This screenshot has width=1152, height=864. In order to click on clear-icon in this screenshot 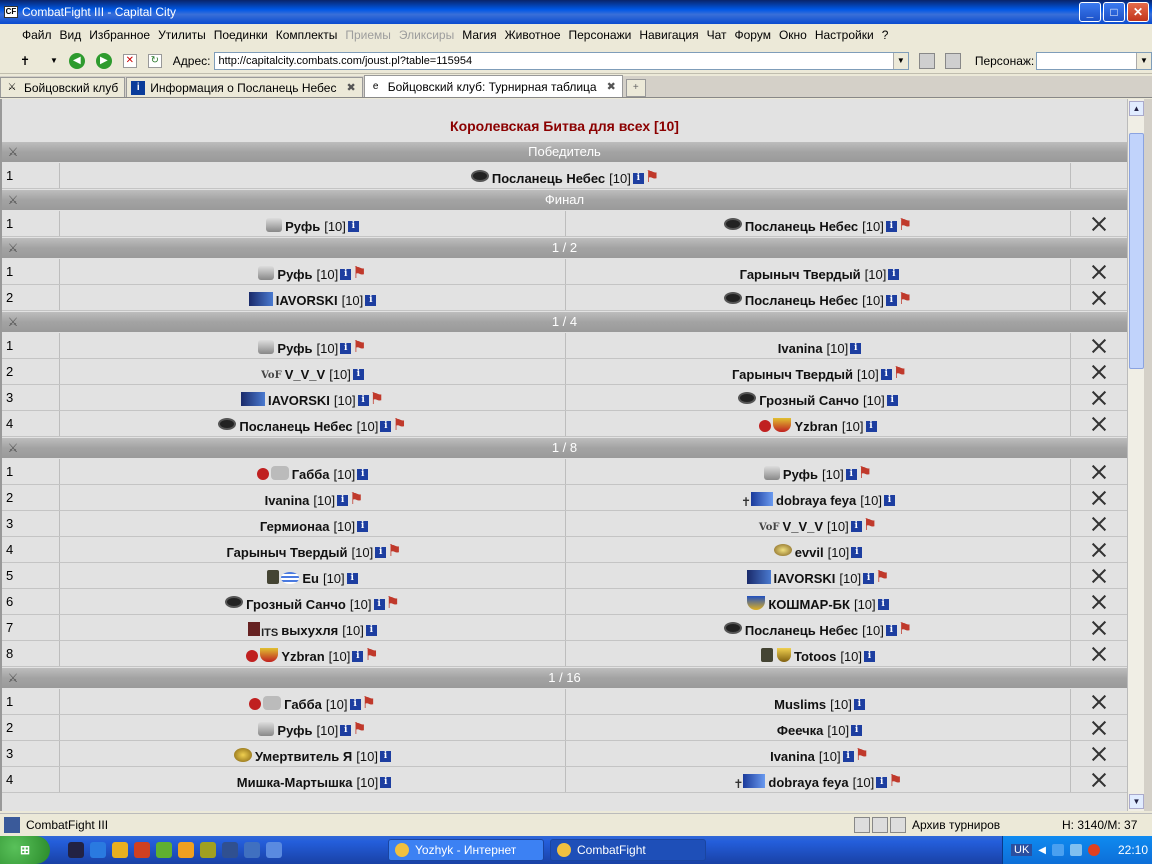, I will do `click(926, 60)`.